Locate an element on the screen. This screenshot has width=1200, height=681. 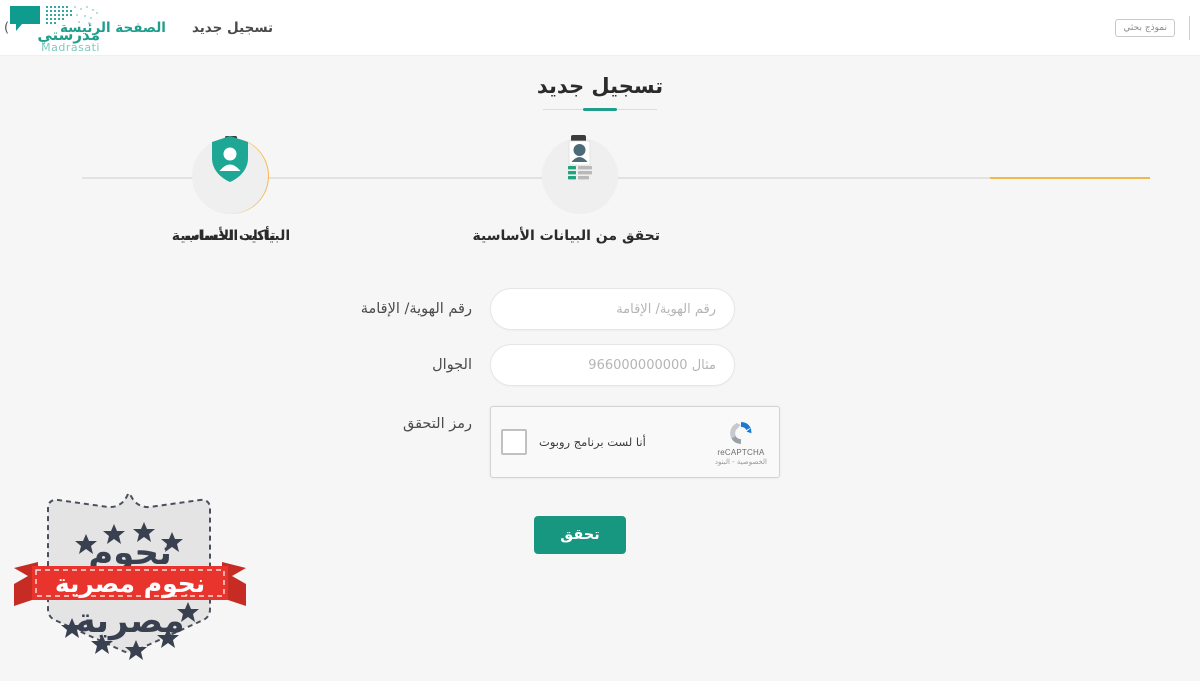
stepper-step-confirm-account: تأكيد الحساب is located at coordinates (230, 186).